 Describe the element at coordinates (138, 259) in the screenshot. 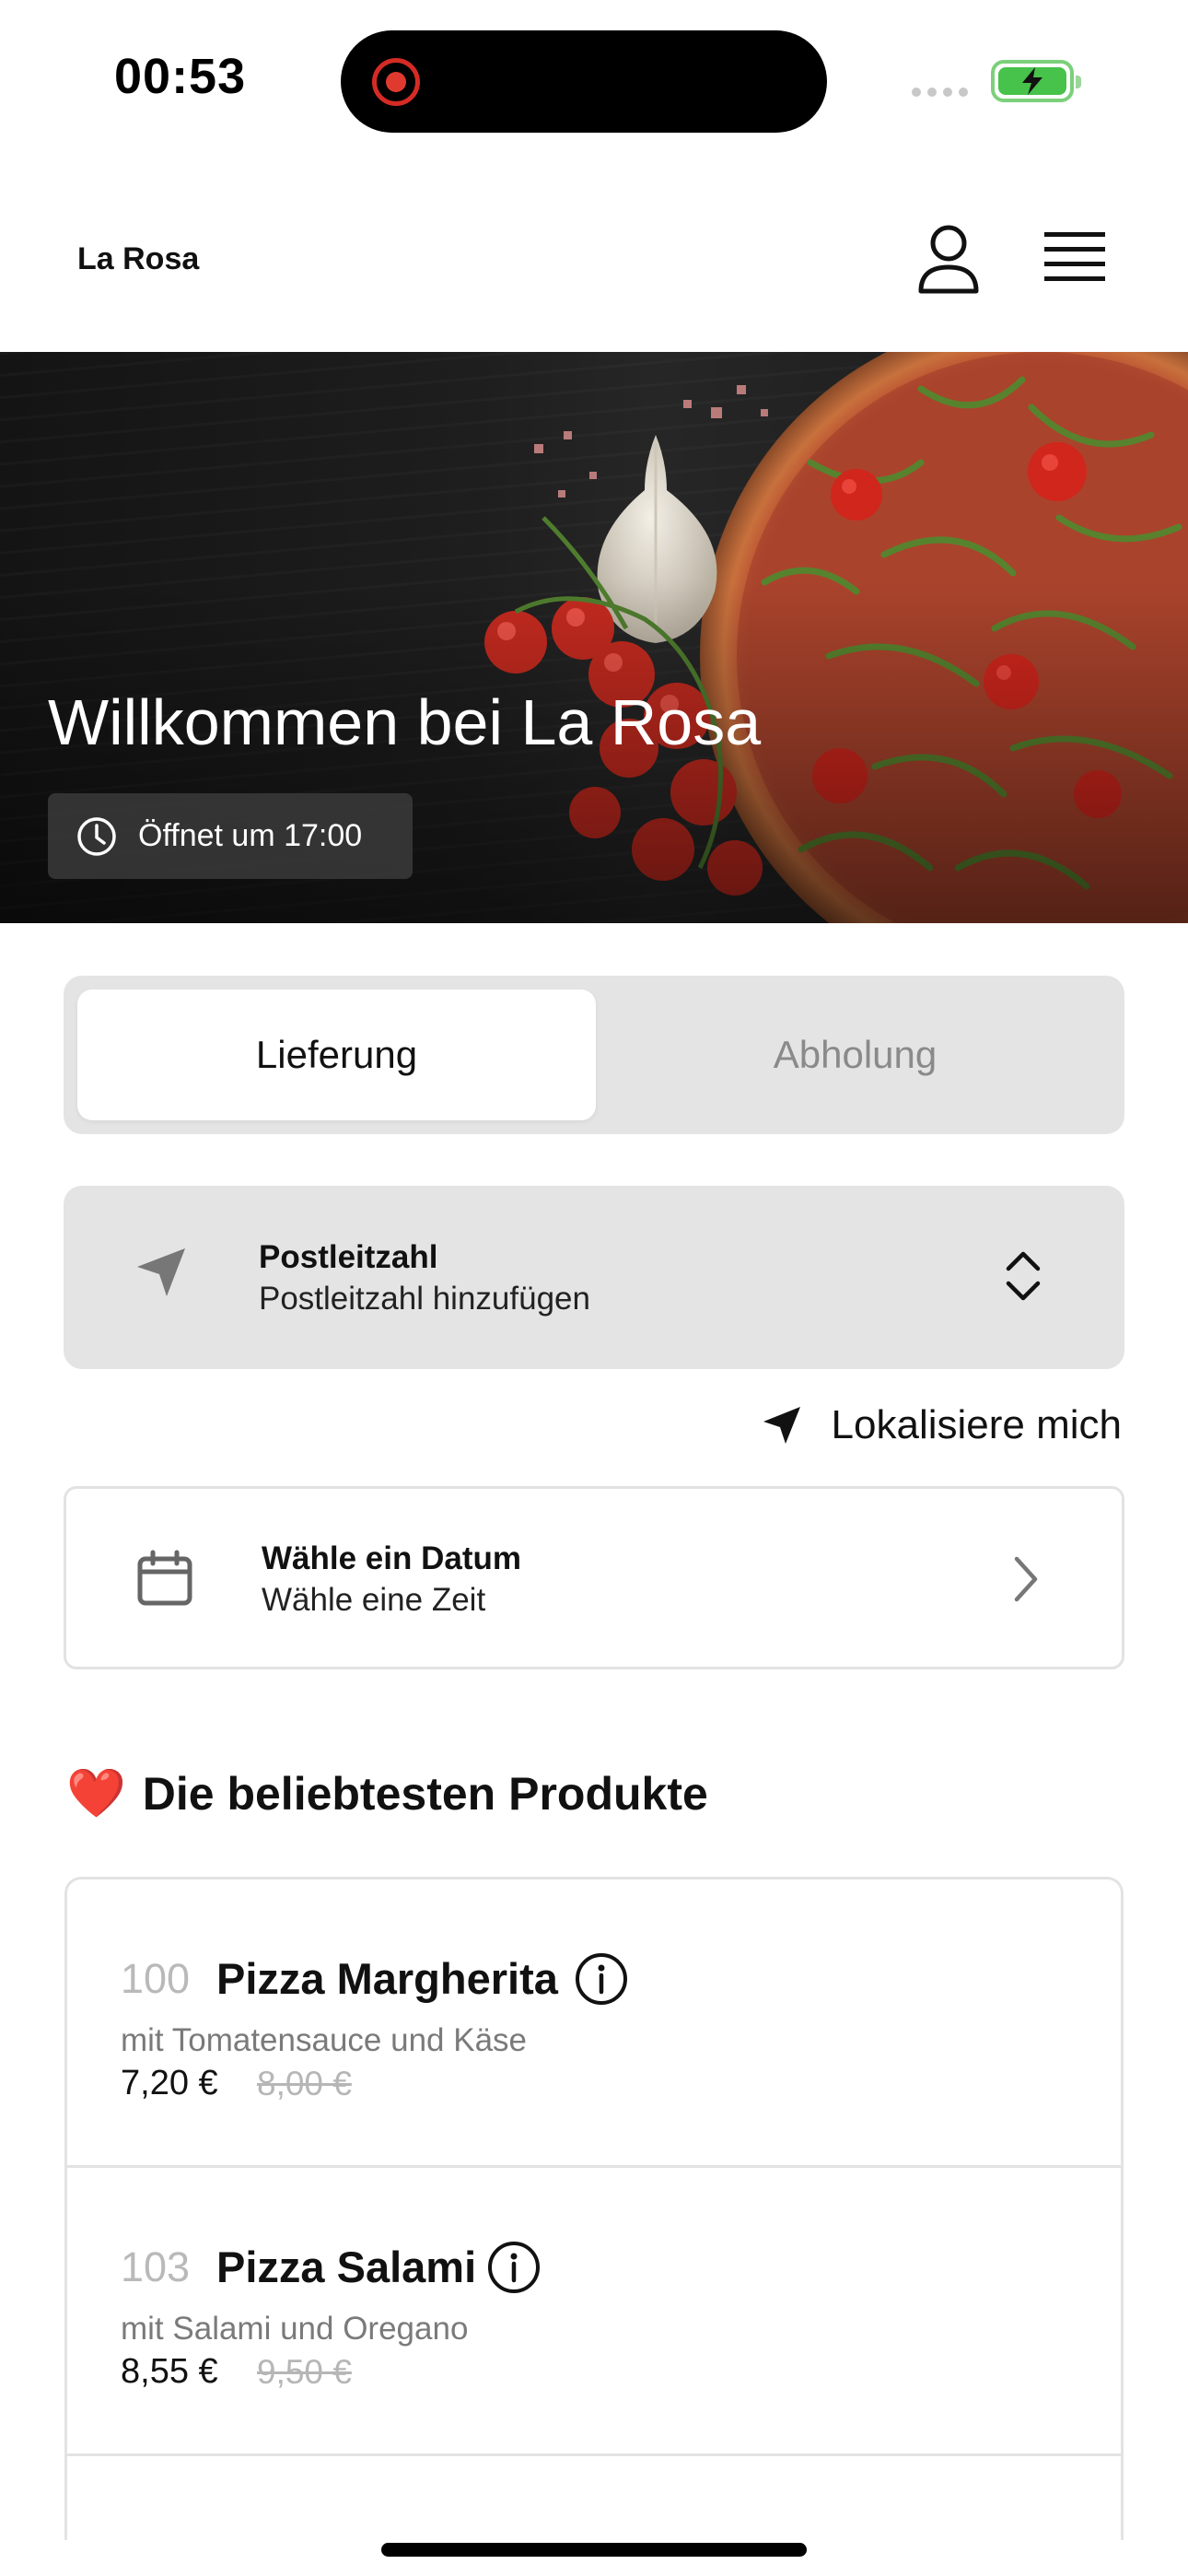

I see `brand-name: La Rosa` at that location.